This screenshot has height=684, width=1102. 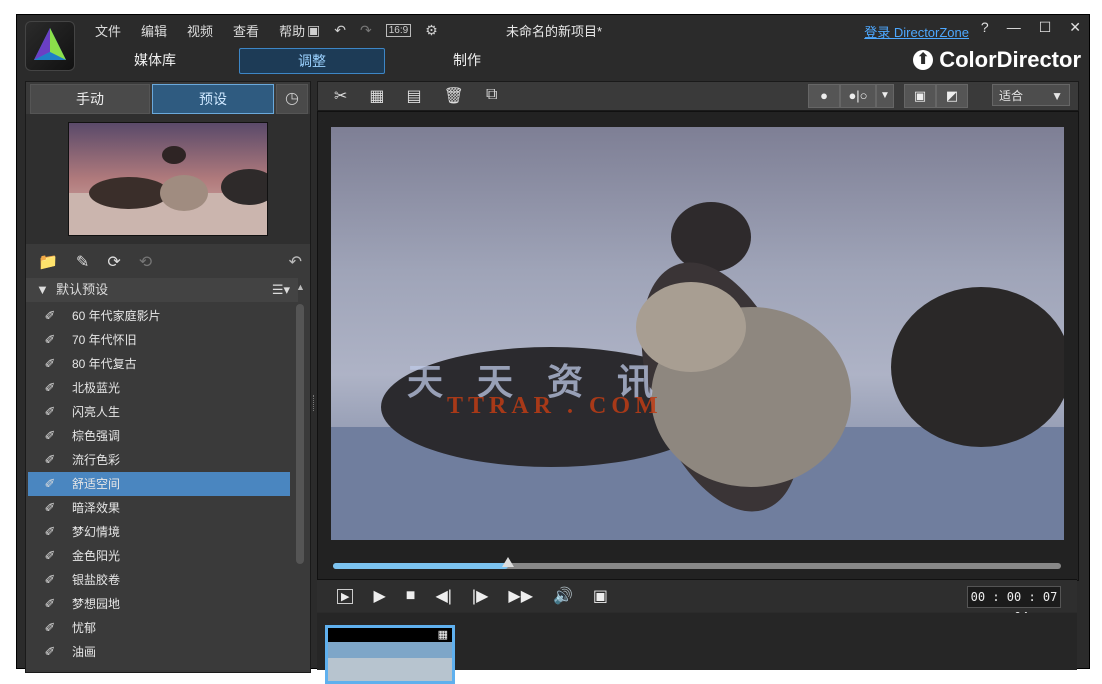 What do you see at coordinates (159, 364) in the screenshot?
I see `preset-item: ✐ 80 年代复古` at bounding box center [159, 364].